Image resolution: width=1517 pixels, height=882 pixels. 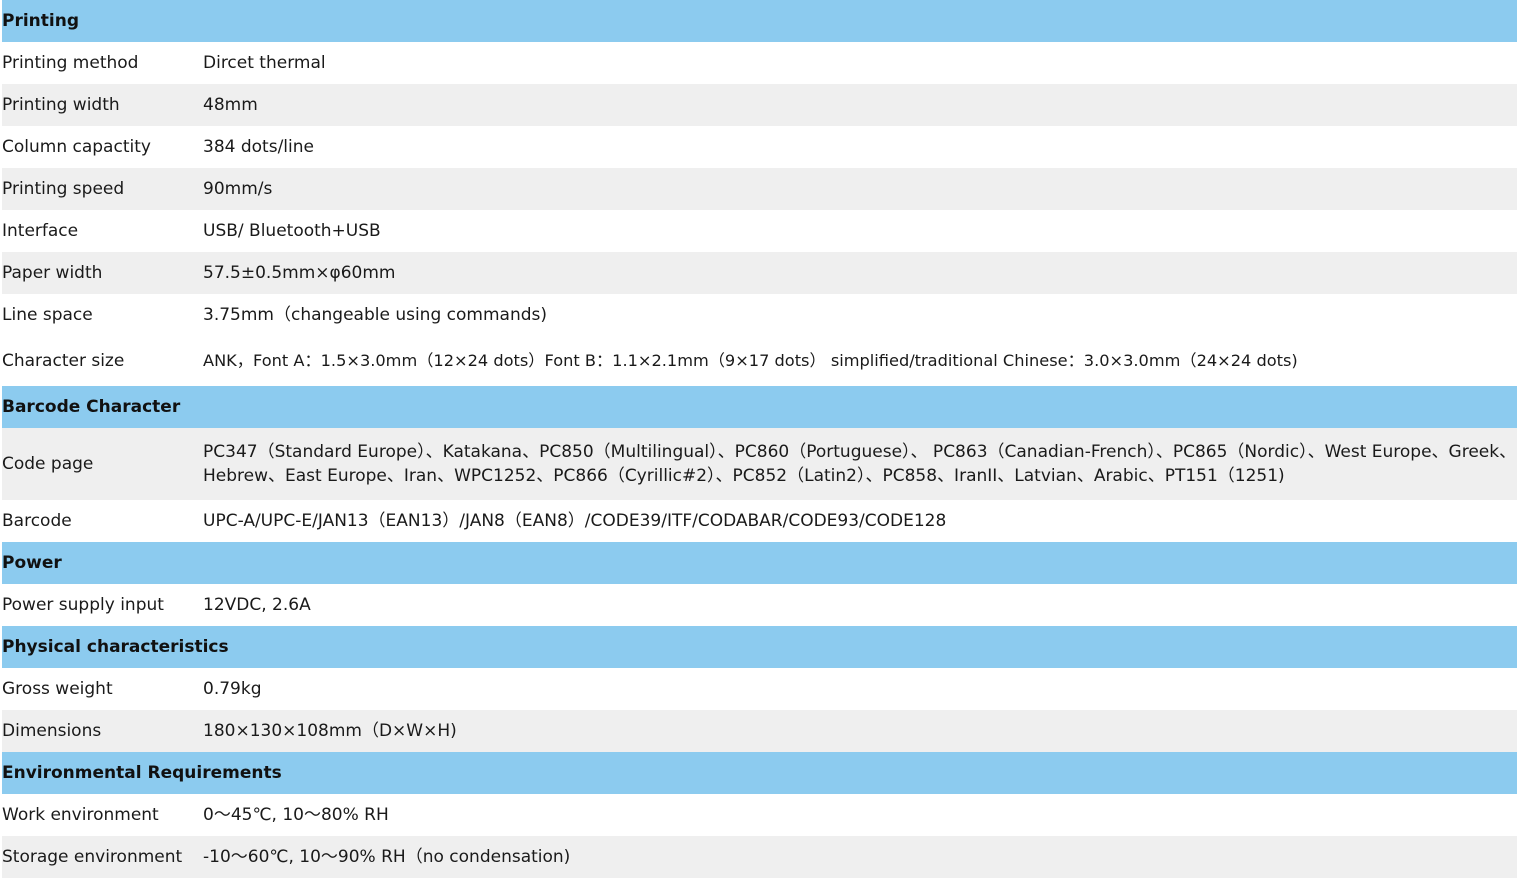 I want to click on table-row: Interface USB/ Bluetooth+USB, so click(x=759, y=231).